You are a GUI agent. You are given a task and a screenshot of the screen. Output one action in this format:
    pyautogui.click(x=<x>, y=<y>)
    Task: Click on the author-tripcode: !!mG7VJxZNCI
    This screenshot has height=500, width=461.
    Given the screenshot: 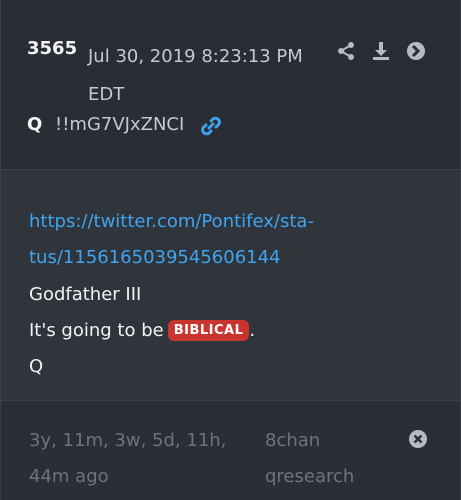 What is the action you would take?
    pyautogui.click(x=120, y=124)
    